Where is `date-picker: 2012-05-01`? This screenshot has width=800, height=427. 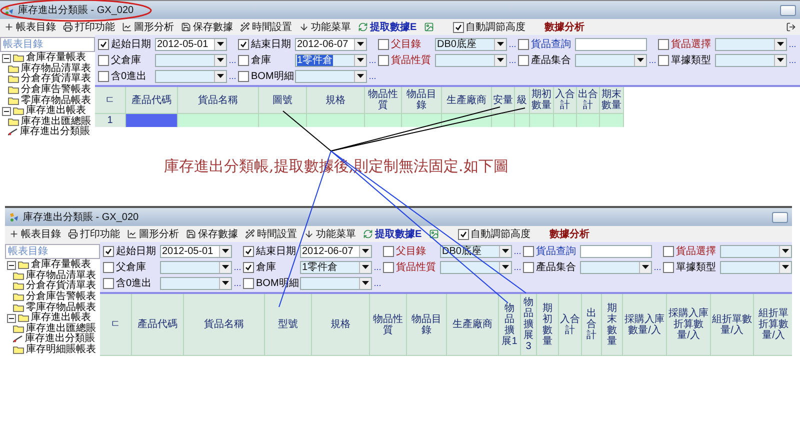
date-picker: 2012-05-01 is located at coordinates (191, 44).